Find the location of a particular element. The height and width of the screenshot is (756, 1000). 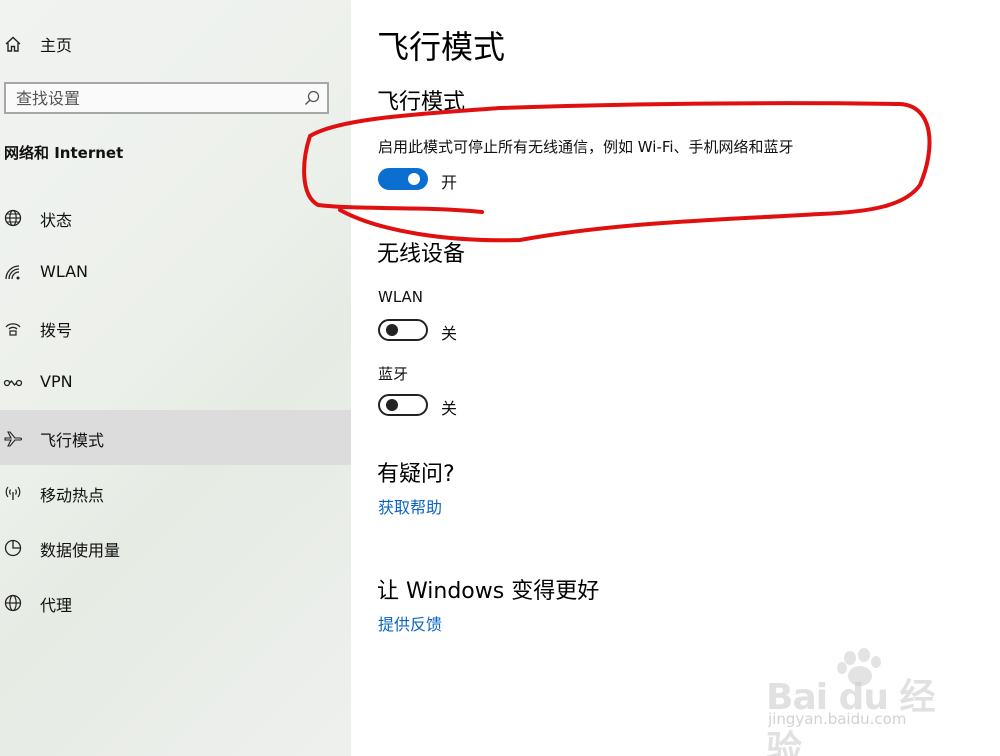

wireless-devices-heading: 无线设备 is located at coordinates (421, 254).